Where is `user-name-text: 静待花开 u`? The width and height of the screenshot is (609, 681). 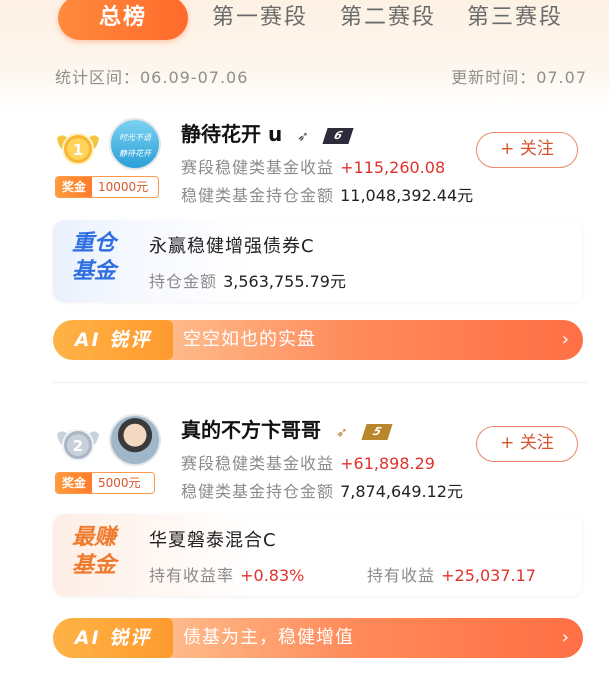 user-name-text: 静待花开 u is located at coordinates (232, 134).